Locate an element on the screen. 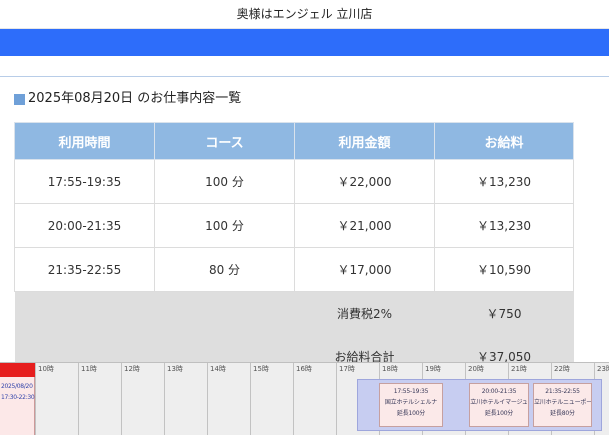 The height and width of the screenshot is (435, 609). page-title: 2025年08月20日 のお仕事内容一覧 is located at coordinates (127, 99).